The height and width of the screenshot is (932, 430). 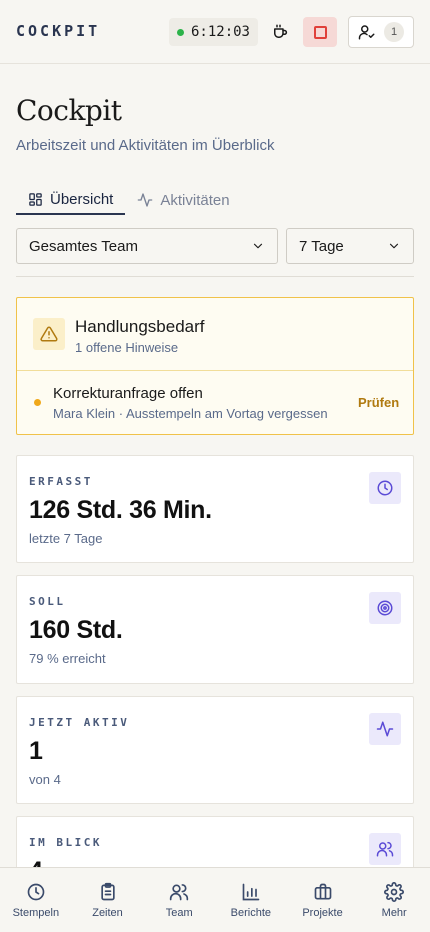 What do you see at coordinates (195, 200) in the screenshot?
I see `tab-activities-label: Aktivitäten` at bounding box center [195, 200].